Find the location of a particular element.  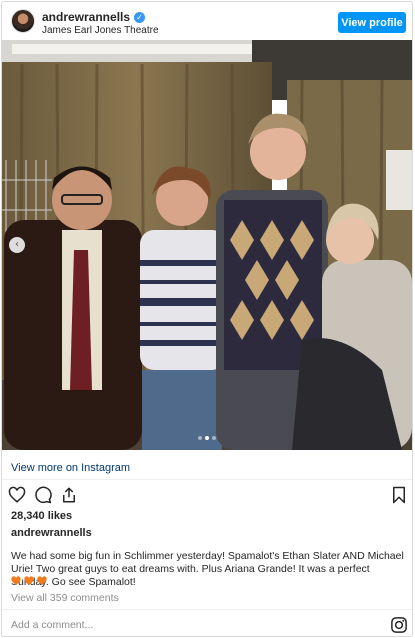

location-label: James Earl Jones Theatre is located at coordinates (100, 30).